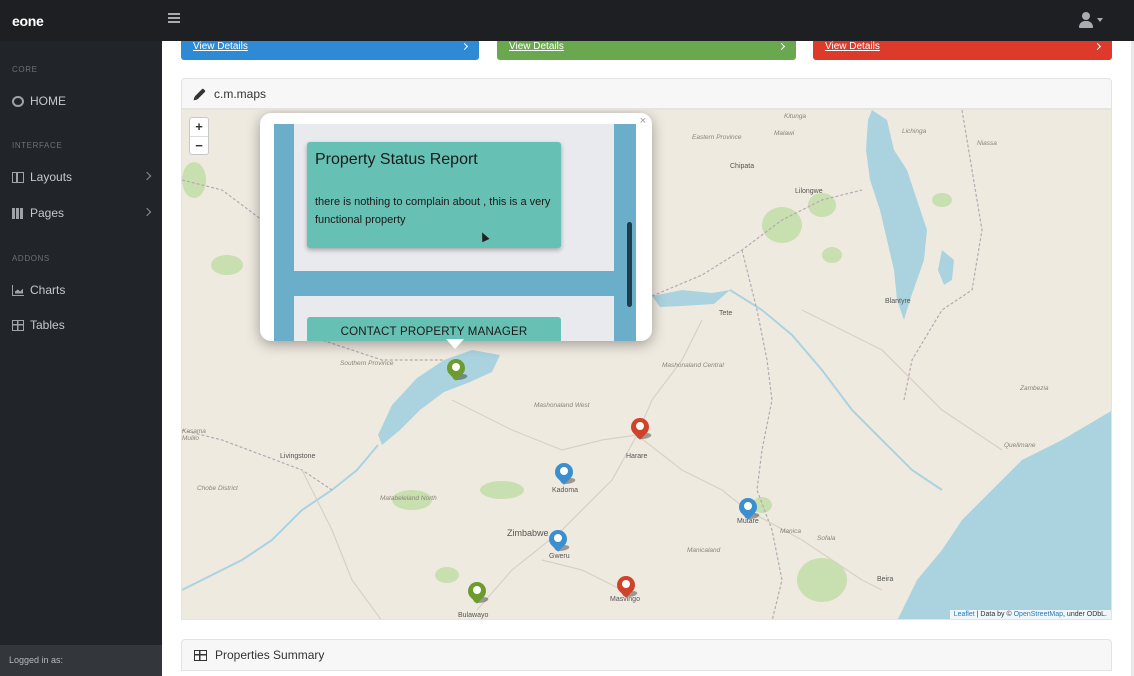 This screenshot has width=1134, height=676. What do you see at coordinates (434, 329) in the screenshot?
I see `contact-manager-button: CONTACT PROPERTY MANAGER` at bounding box center [434, 329].